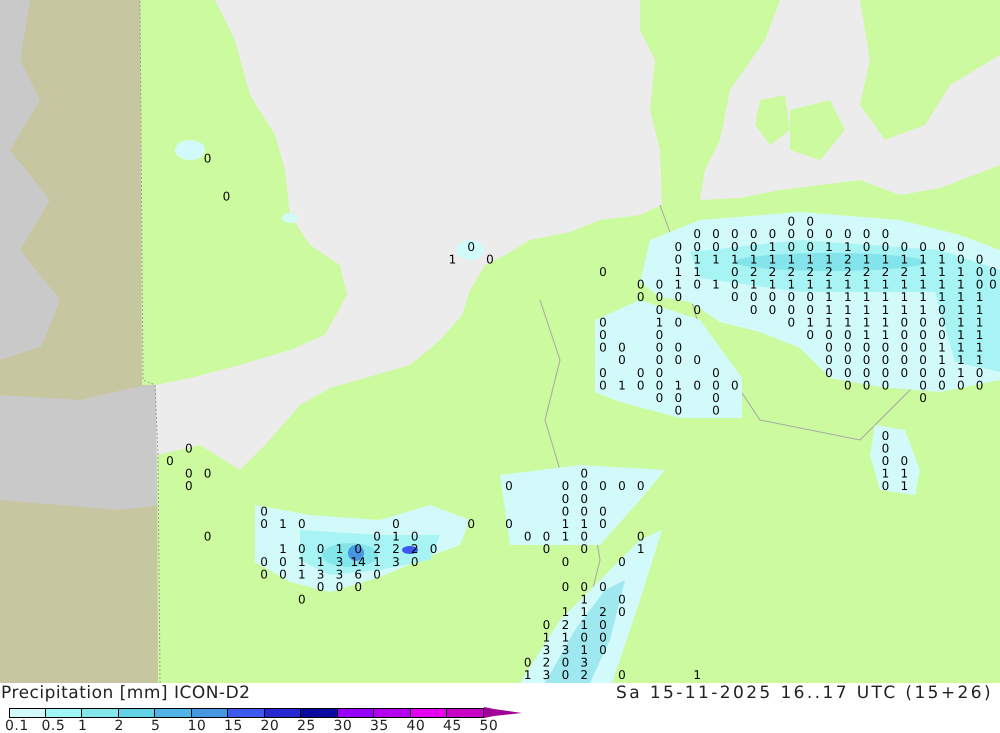 The width and height of the screenshot is (1000, 733). Describe the element at coordinates (156, 726) in the screenshot. I see `scale-tick-label: 5` at that location.